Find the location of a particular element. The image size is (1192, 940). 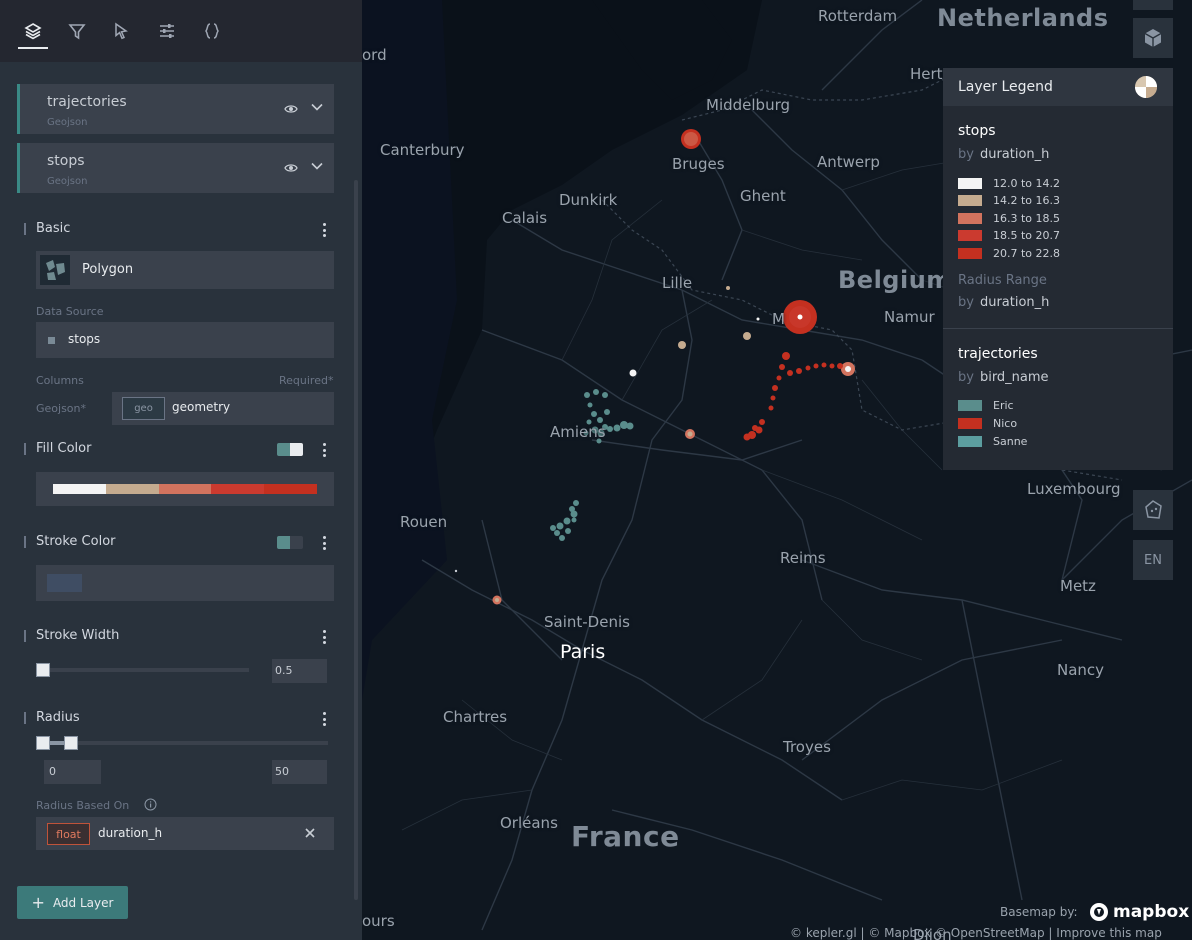

city-label: Namur is located at coordinates (909, 317).